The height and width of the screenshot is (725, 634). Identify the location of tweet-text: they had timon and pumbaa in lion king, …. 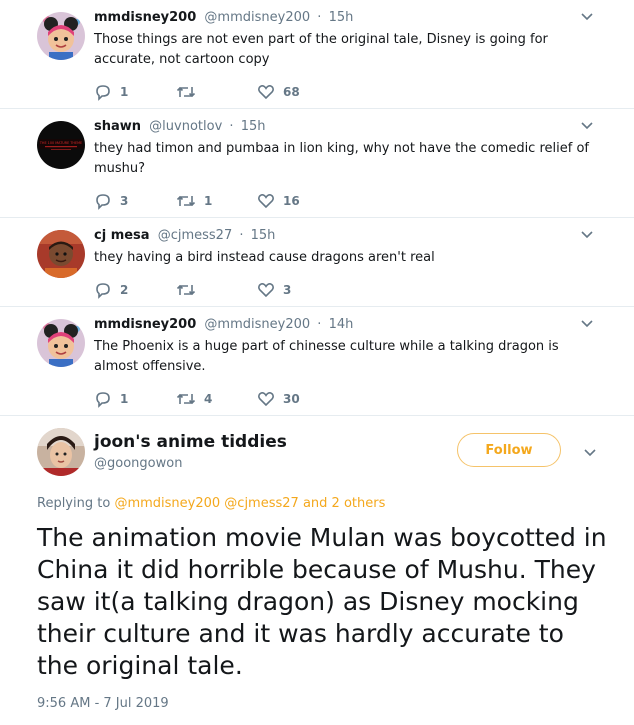
(341, 158).